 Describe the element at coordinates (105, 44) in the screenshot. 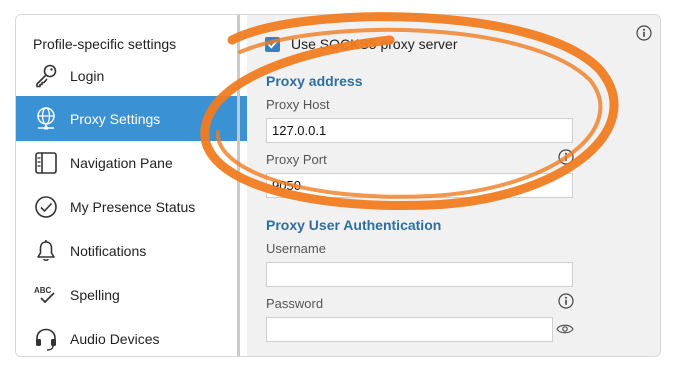

I see `sidebar-title: Profile-specific settings` at that location.